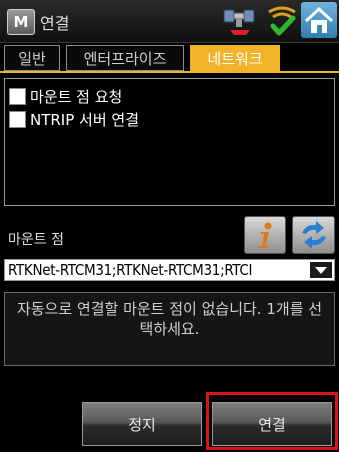 The width and height of the screenshot is (339, 452). I want to click on home-button, so click(319, 20).